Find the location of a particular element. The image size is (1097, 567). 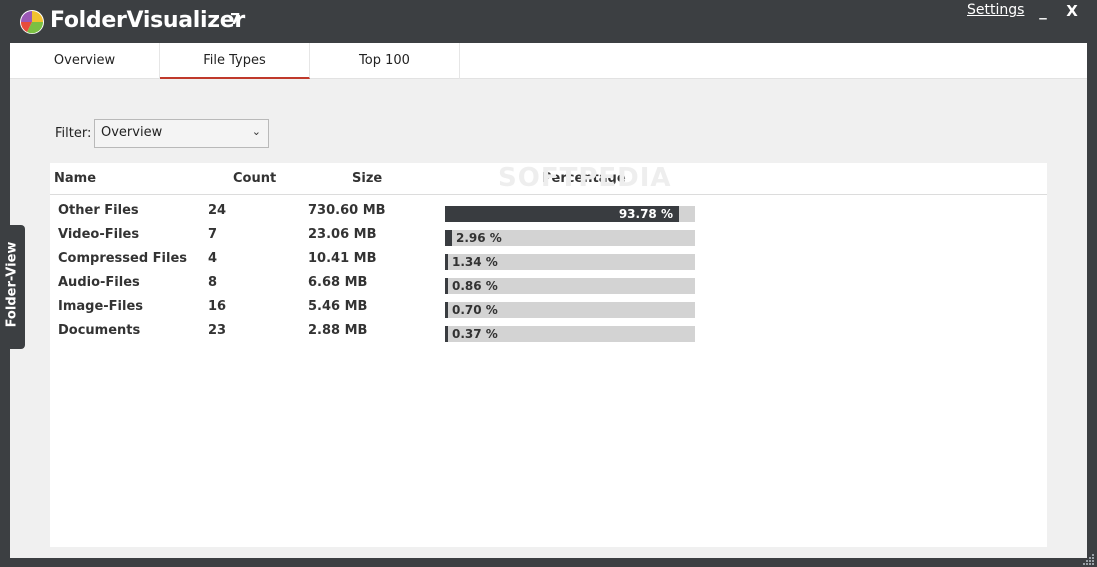

row-name: Other Files is located at coordinates (98, 210).